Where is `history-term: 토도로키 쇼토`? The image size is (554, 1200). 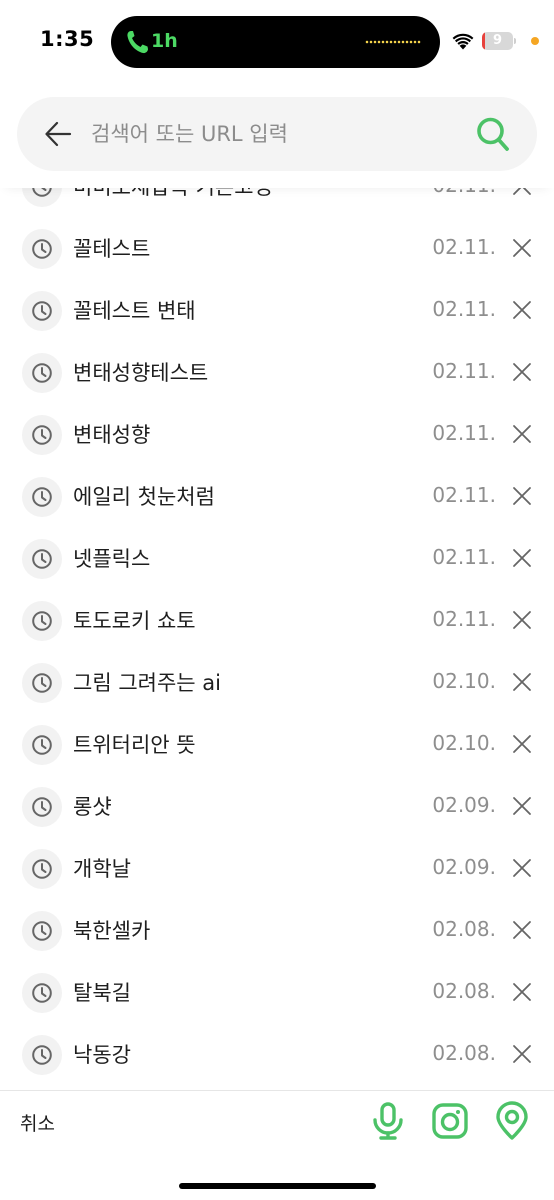
history-term: 토도로키 쇼토 is located at coordinates (134, 621).